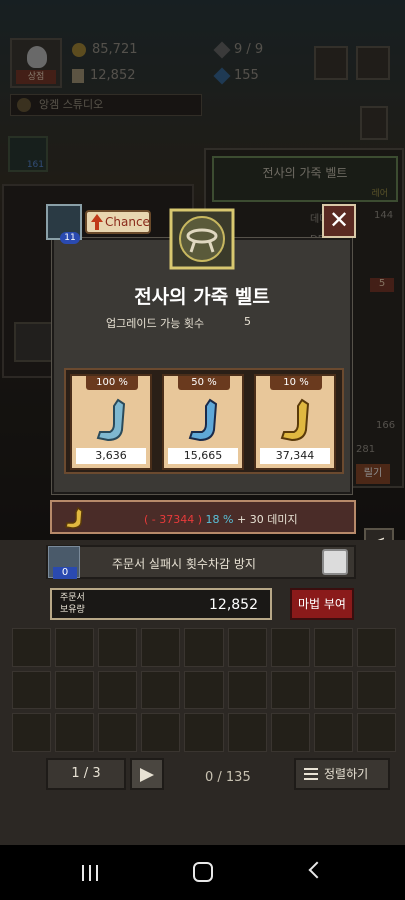 This screenshot has width=405, height=900. Describe the element at coordinates (322, 604) in the screenshot. I see `enchant-button: 마법 부여` at that location.